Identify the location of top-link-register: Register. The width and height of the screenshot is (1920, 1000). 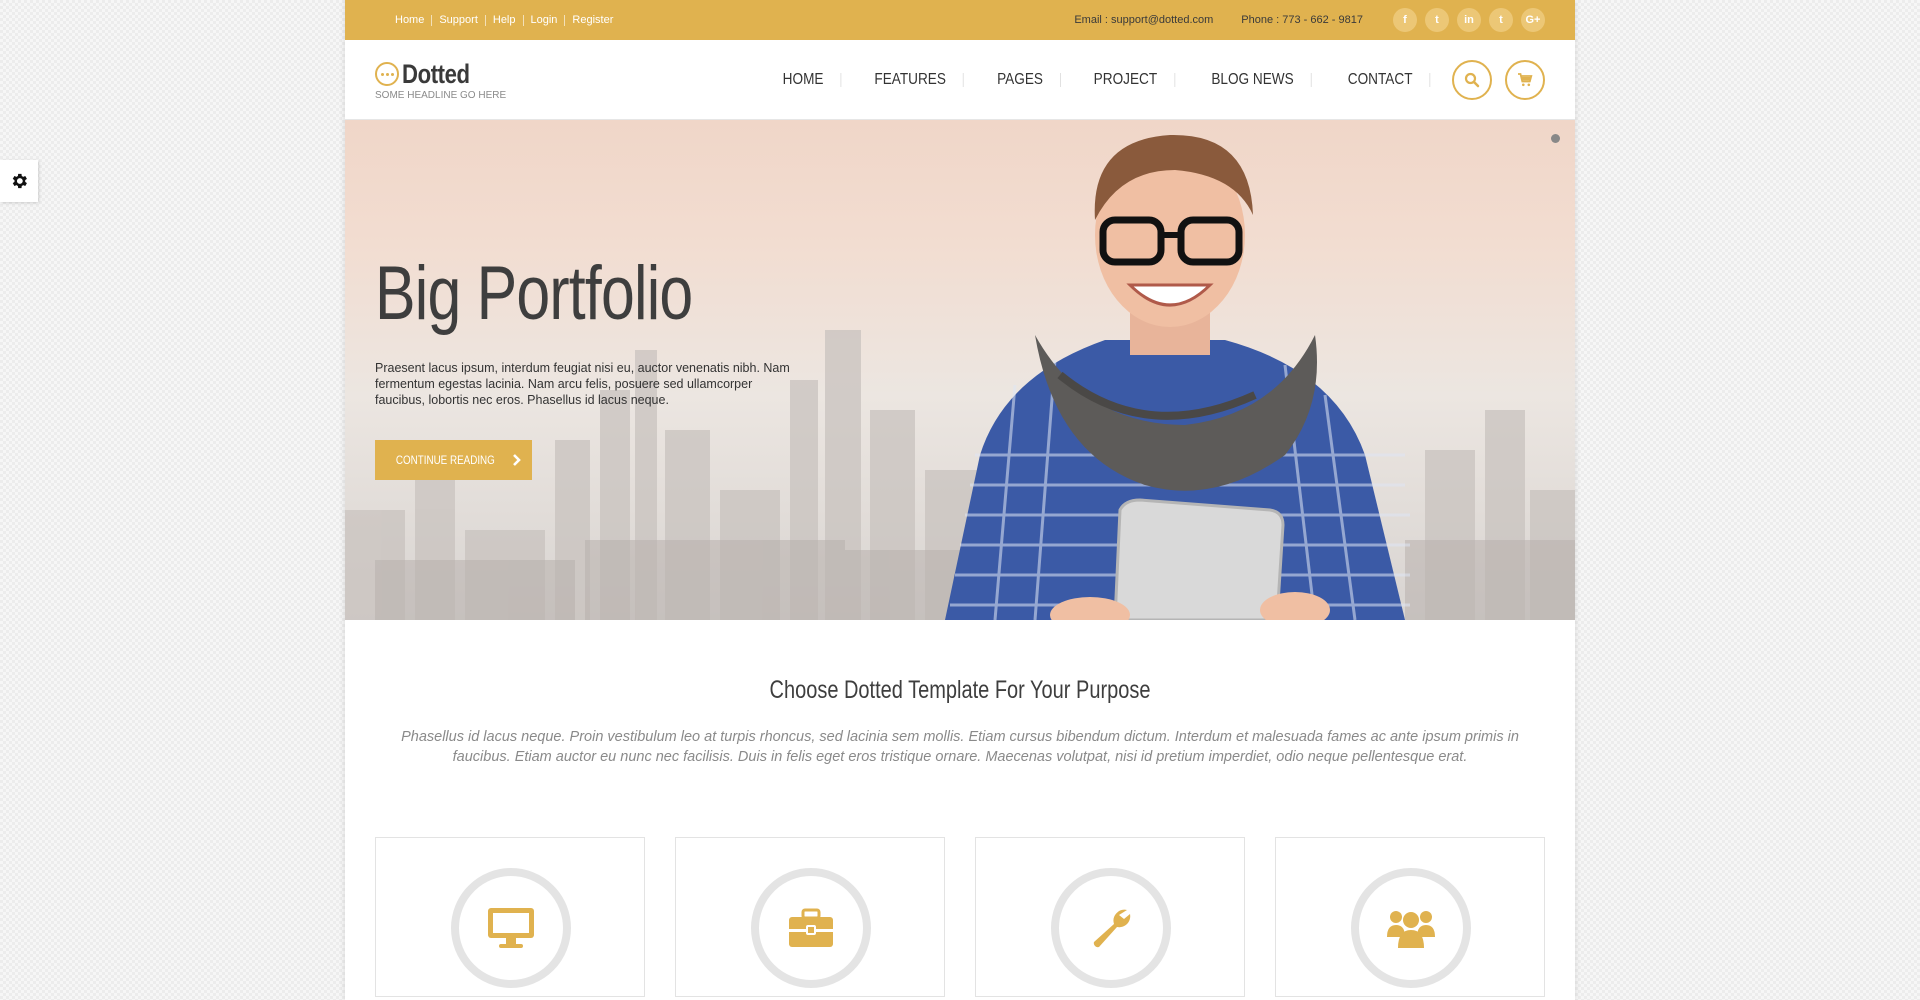
(592, 20).